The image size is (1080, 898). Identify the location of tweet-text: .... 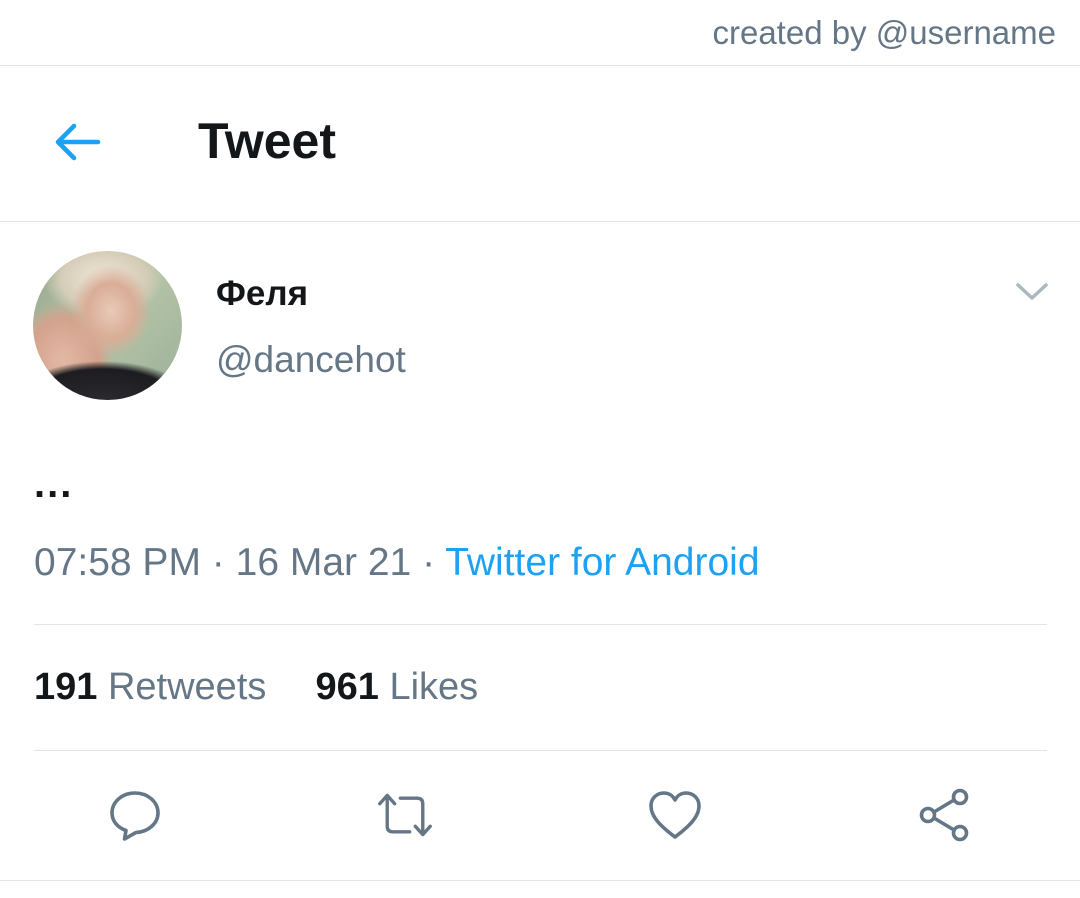
(54, 484).